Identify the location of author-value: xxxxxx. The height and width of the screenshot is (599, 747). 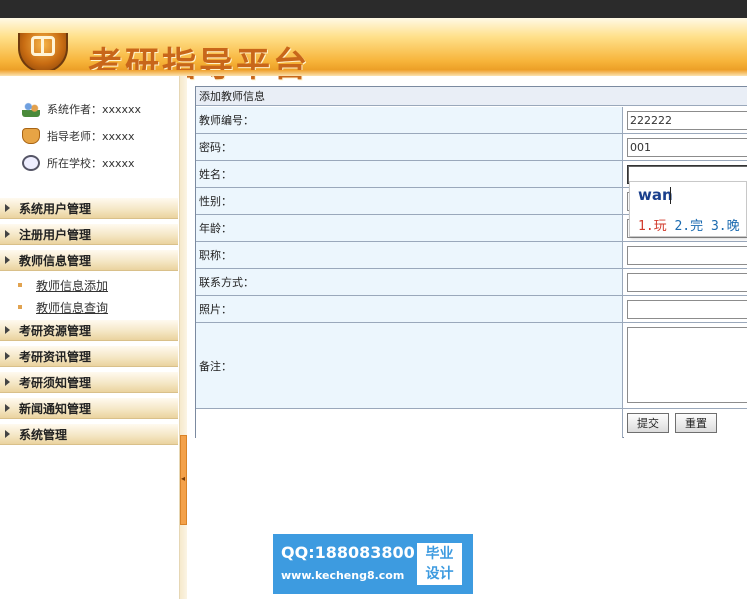
(122, 109).